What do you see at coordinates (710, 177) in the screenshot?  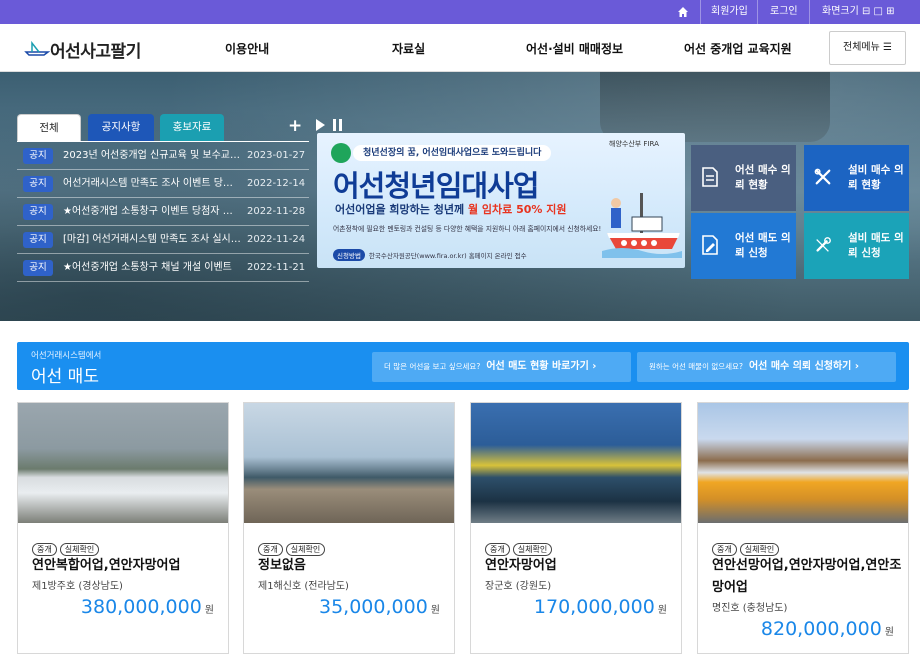 I see `document-icon` at bounding box center [710, 177].